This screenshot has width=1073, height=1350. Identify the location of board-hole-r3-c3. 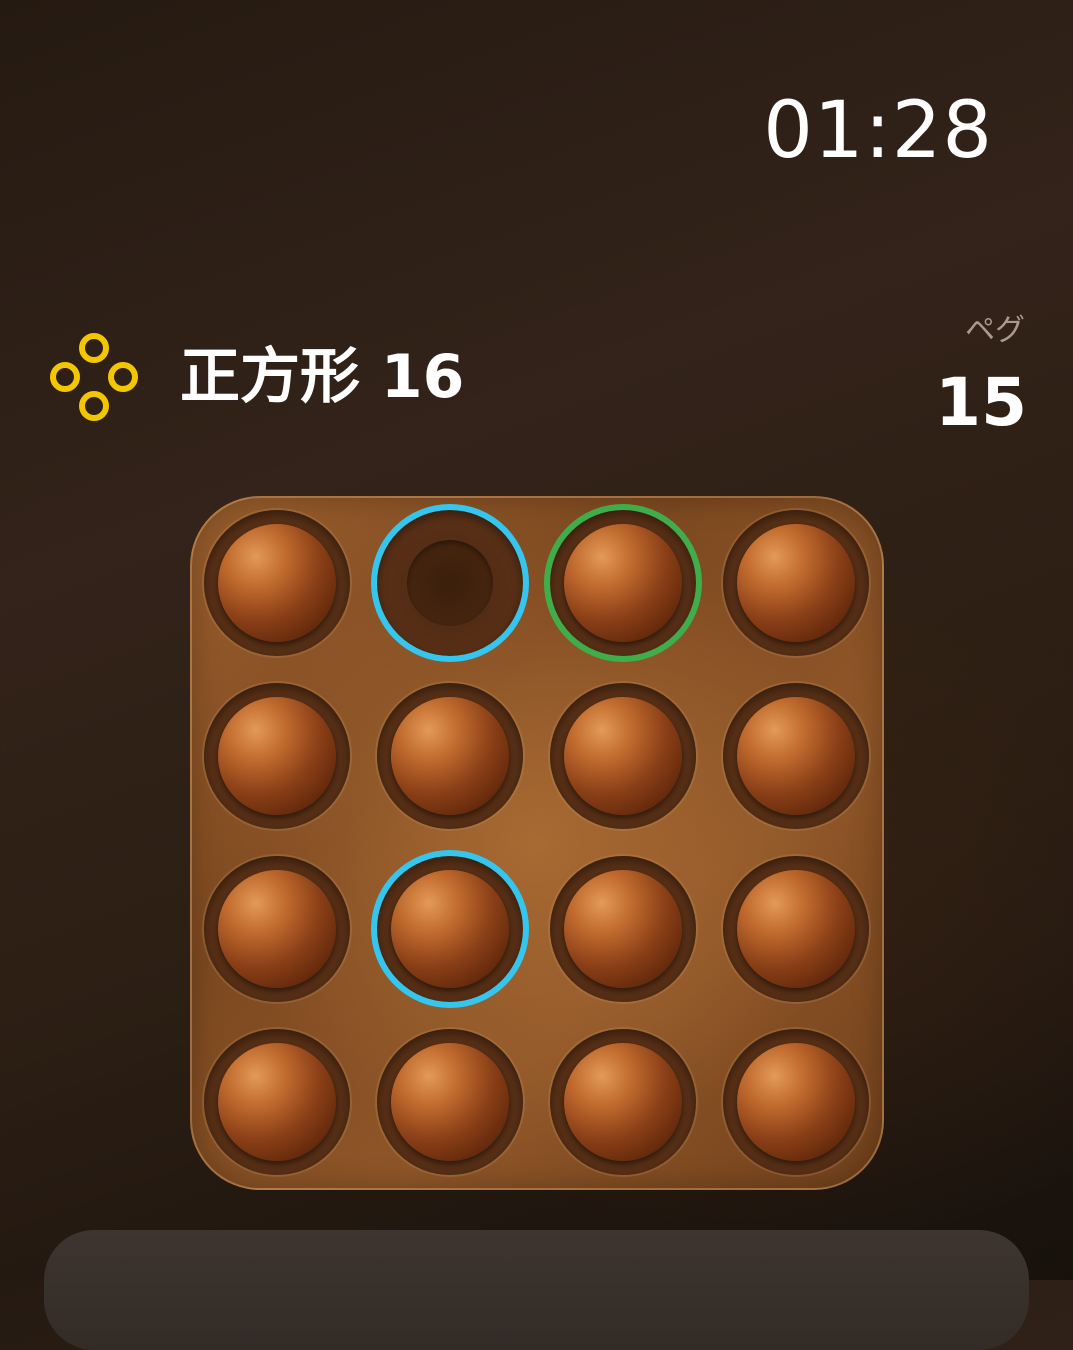
(623, 929).